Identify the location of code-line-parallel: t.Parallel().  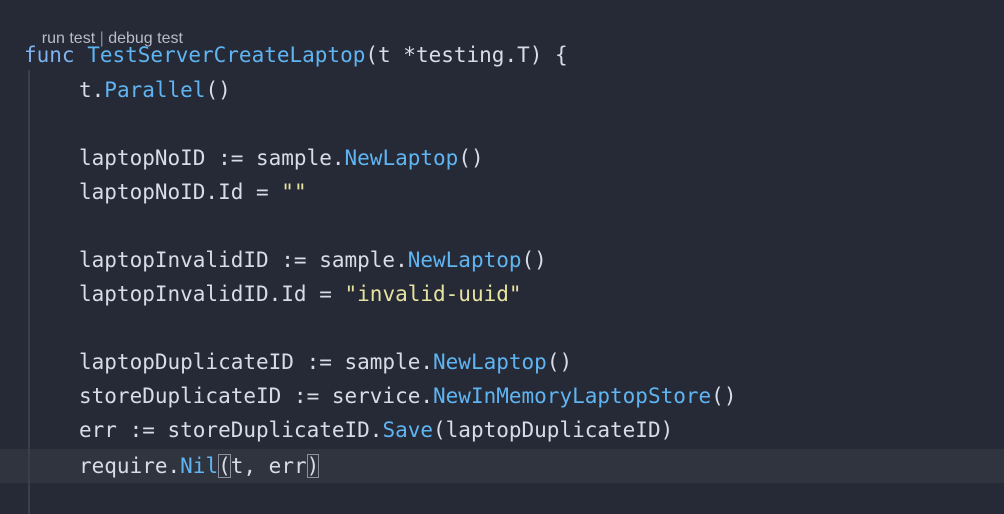
(155, 90).